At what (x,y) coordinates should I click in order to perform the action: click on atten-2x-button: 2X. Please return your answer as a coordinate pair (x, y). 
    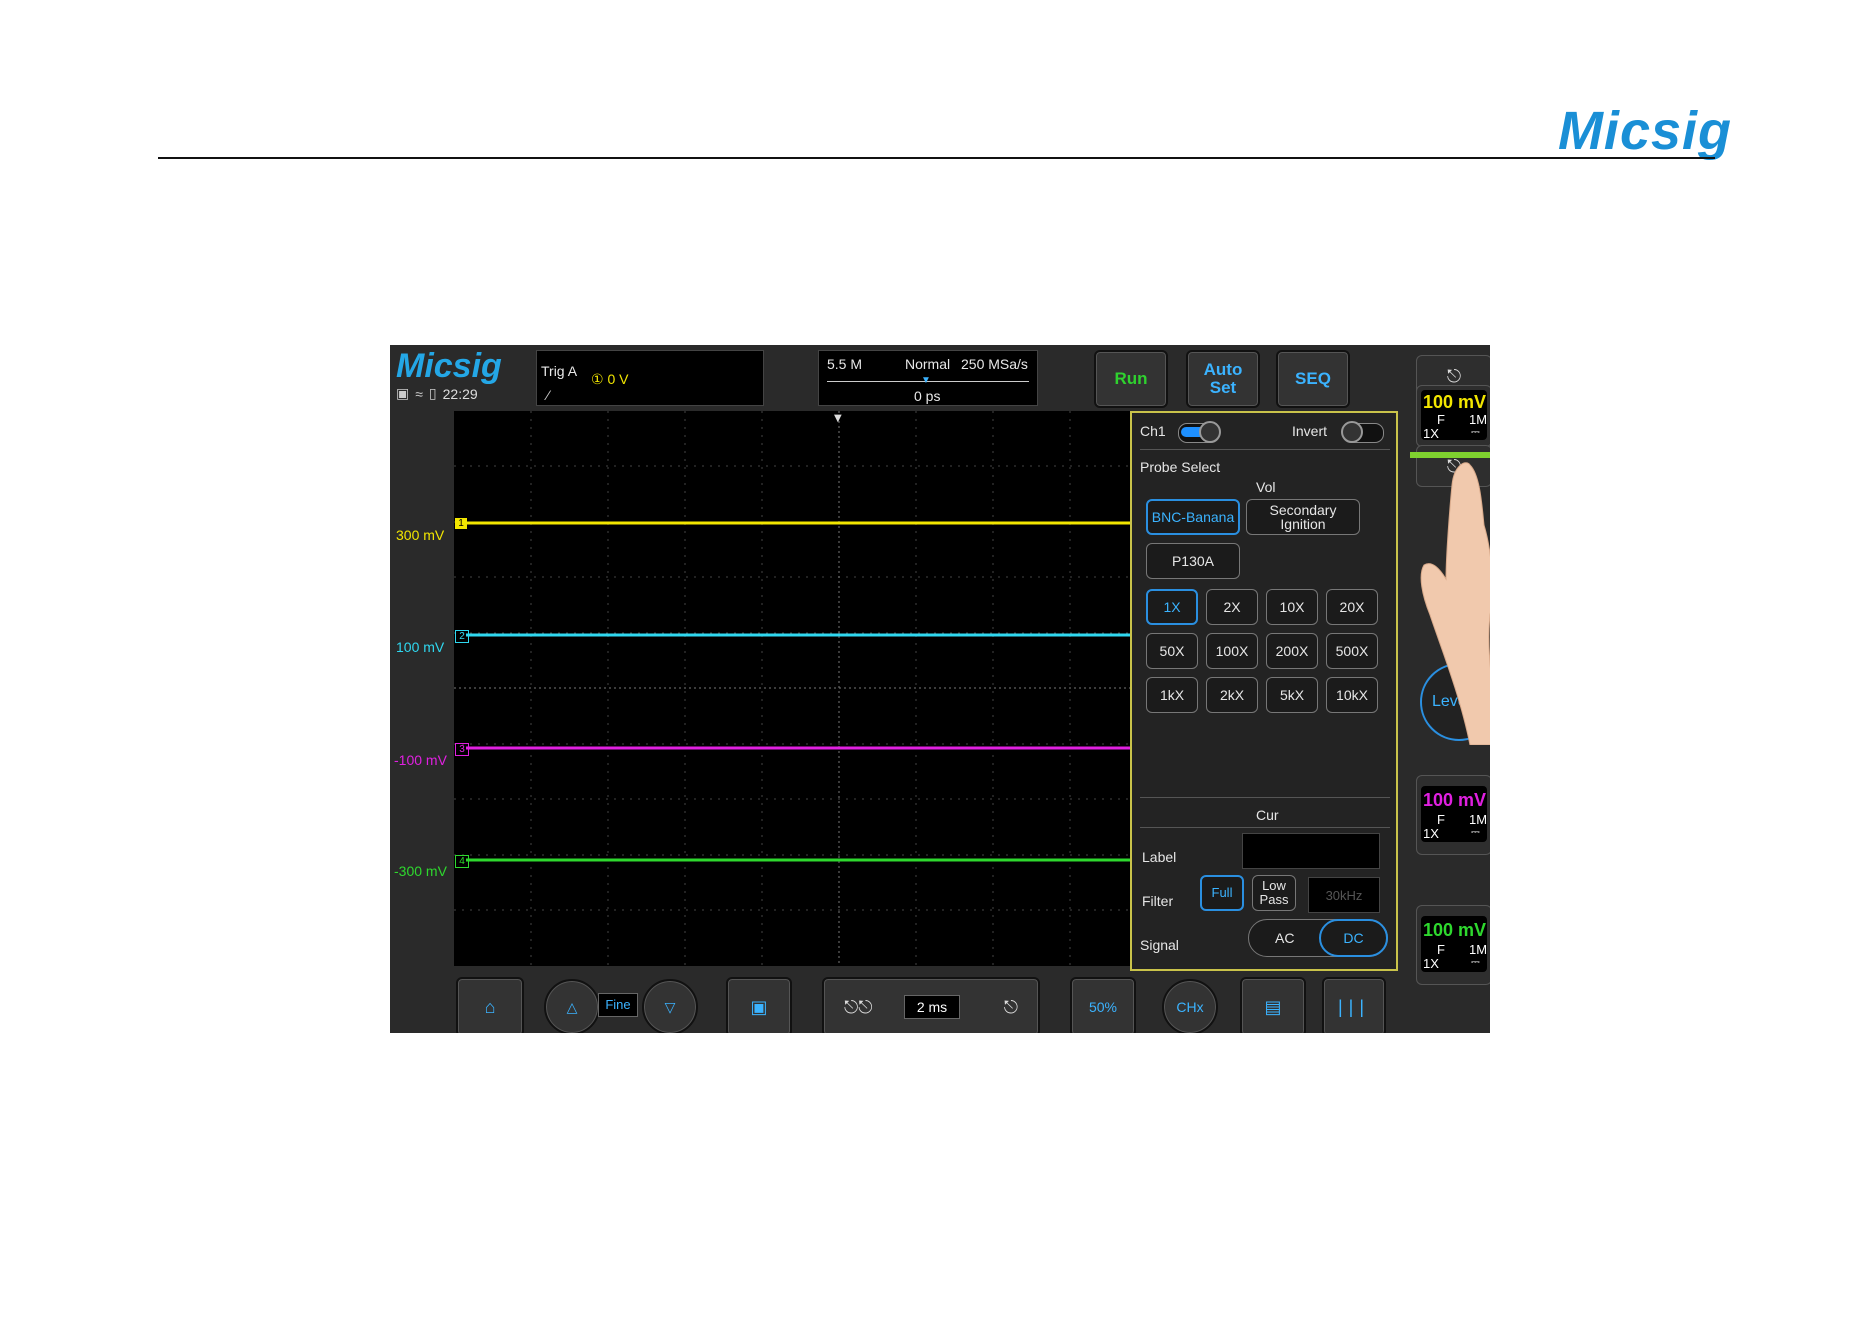
    Looking at the image, I should click on (1232, 607).